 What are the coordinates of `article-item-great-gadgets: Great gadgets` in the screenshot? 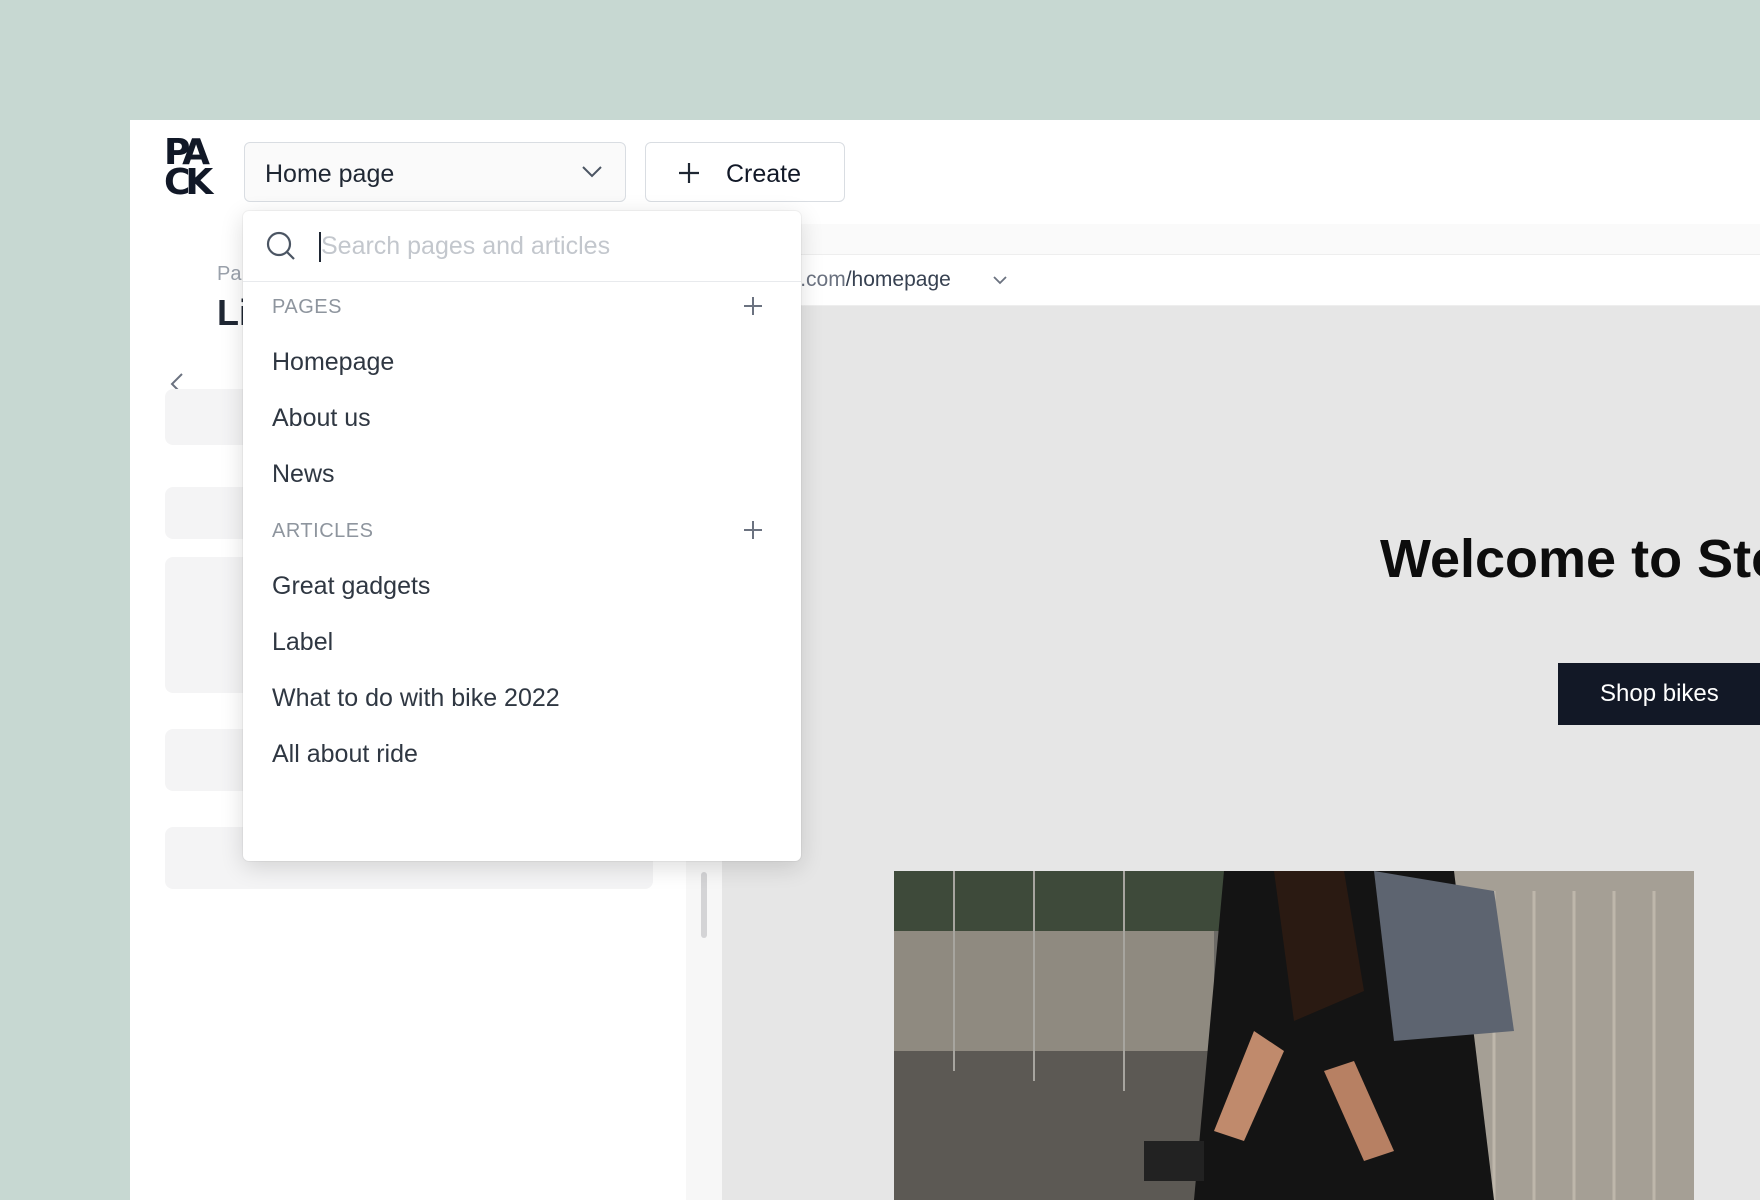 It's located at (351, 586).